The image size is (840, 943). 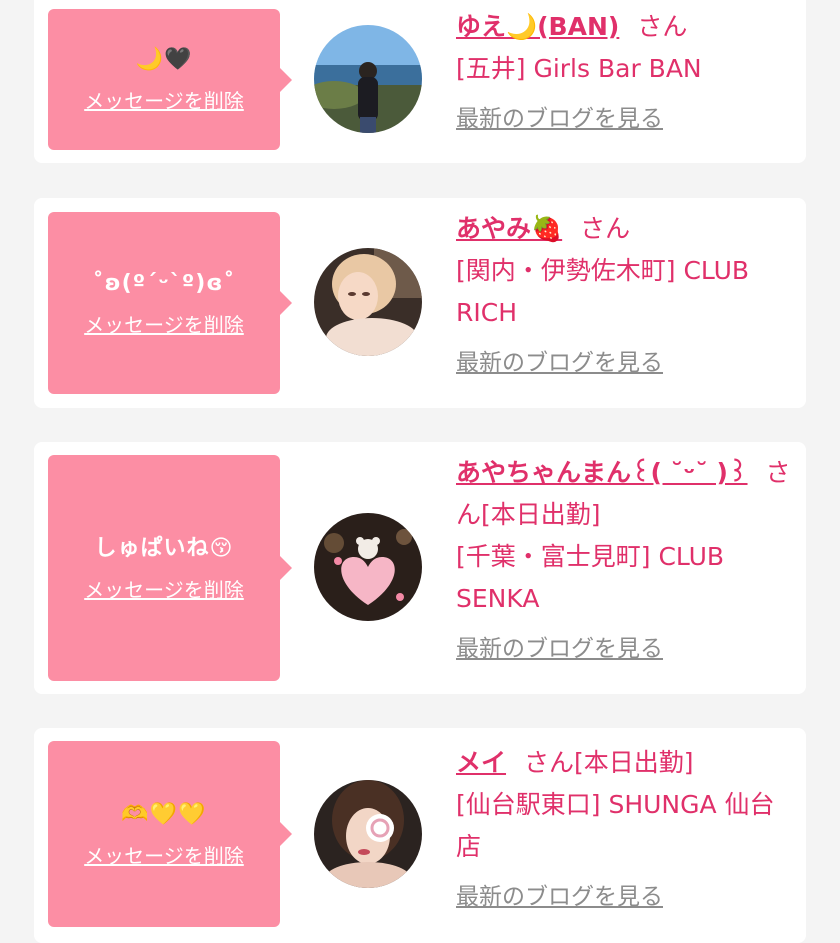 What do you see at coordinates (170, 568) in the screenshot?
I see `message-bubble: しゅぱいね😚 メッセージを削除` at bounding box center [170, 568].